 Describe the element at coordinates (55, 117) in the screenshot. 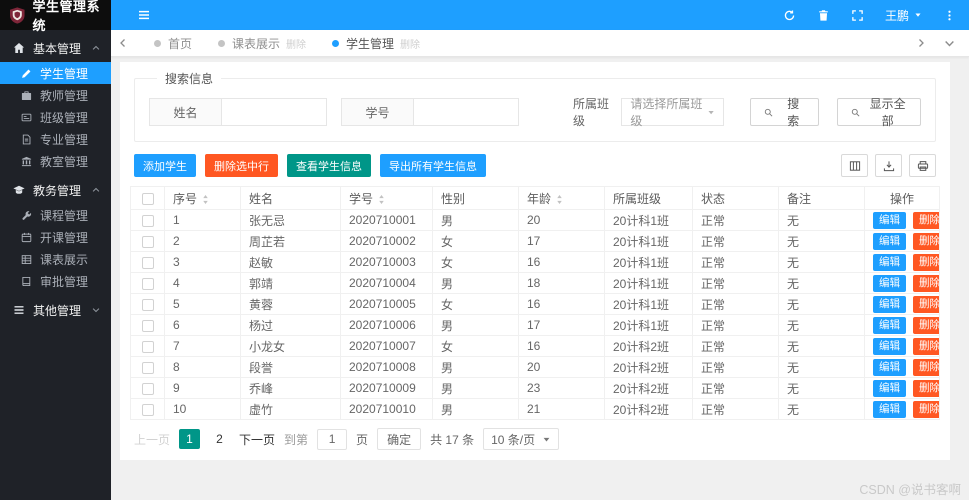

I see `sidebar-item-classes: 班级管理` at that location.